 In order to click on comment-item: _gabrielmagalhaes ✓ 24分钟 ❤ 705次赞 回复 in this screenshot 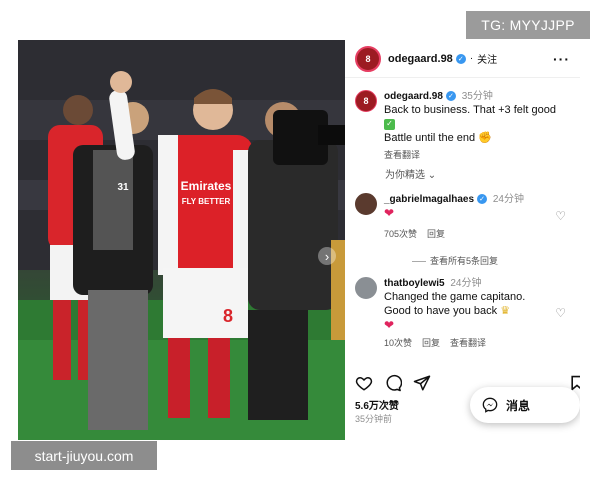, I will do `click(465, 216)`.